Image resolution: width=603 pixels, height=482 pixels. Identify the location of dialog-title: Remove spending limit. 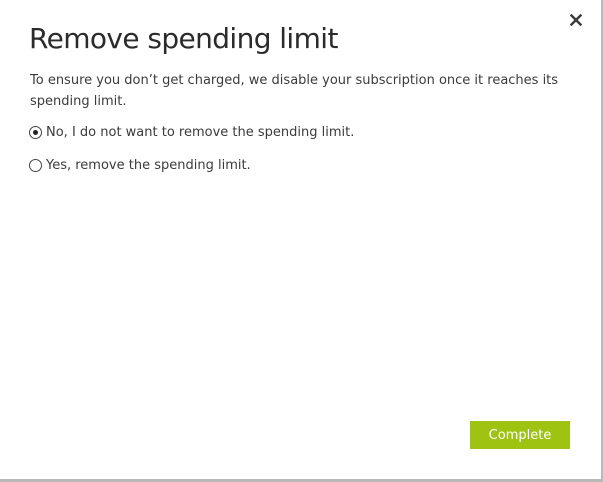
(183, 38).